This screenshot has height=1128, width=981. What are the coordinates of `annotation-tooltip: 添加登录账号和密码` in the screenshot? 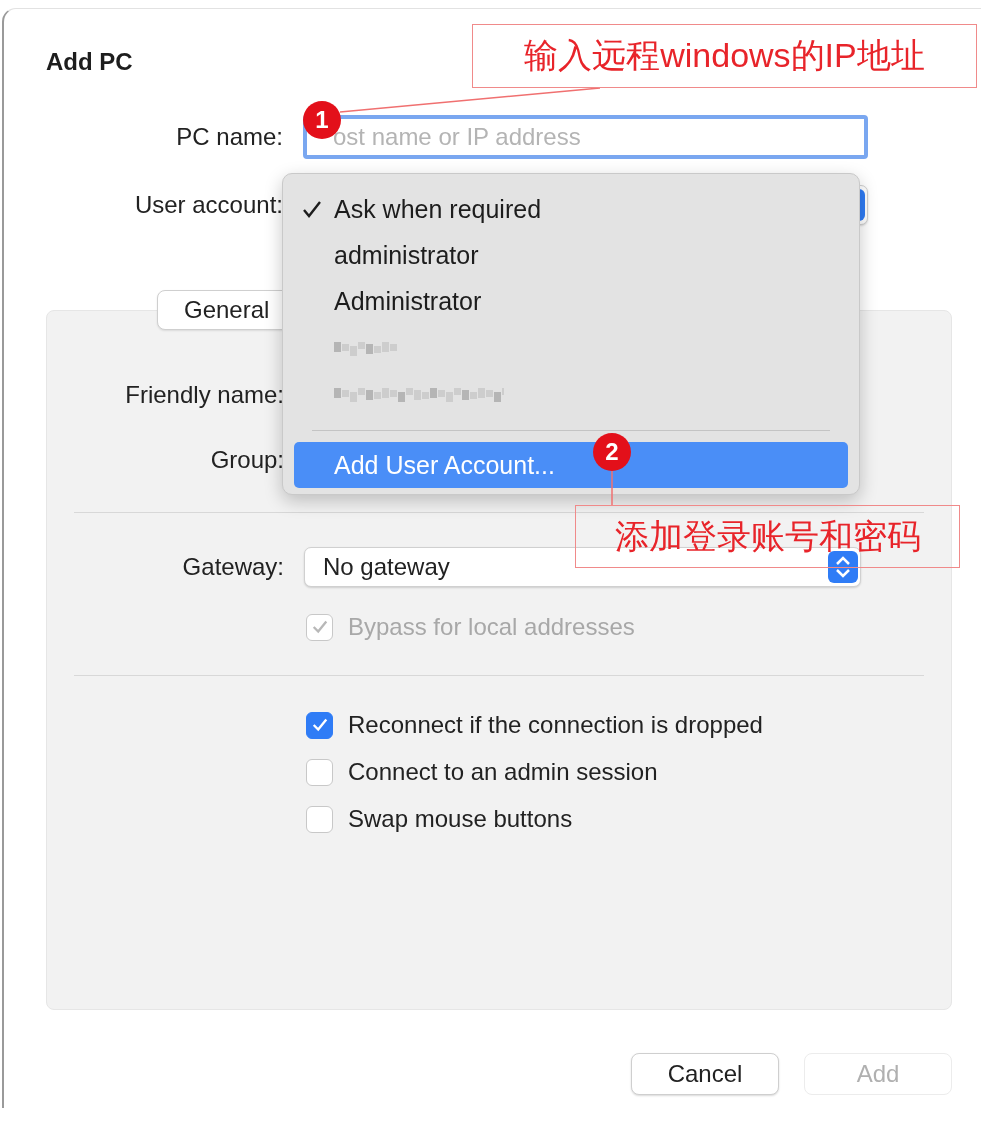 It's located at (767, 536).